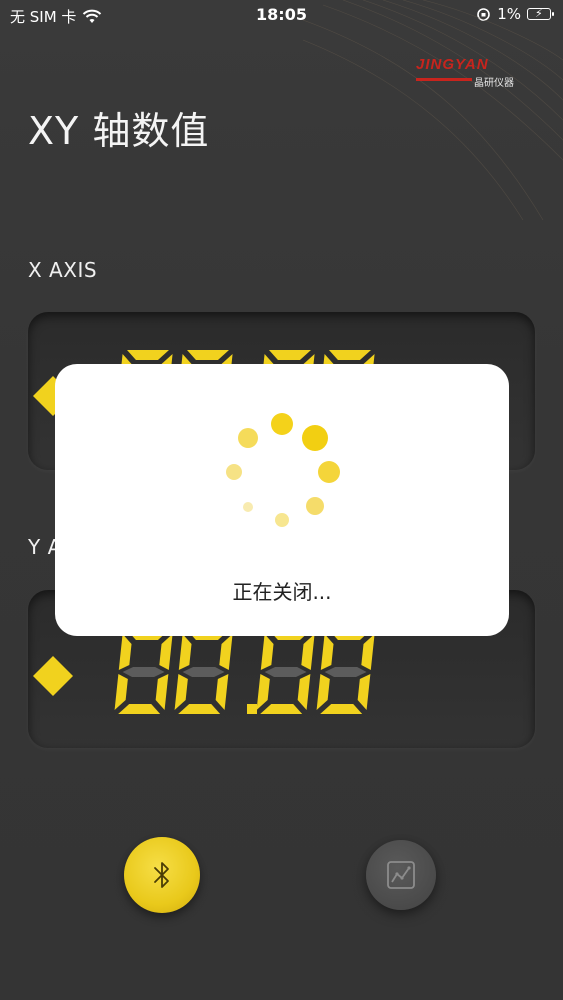  What do you see at coordinates (452, 64) in the screenshot?
I see `logo-brand: JINGYAN` at bounding box center [452, 64].